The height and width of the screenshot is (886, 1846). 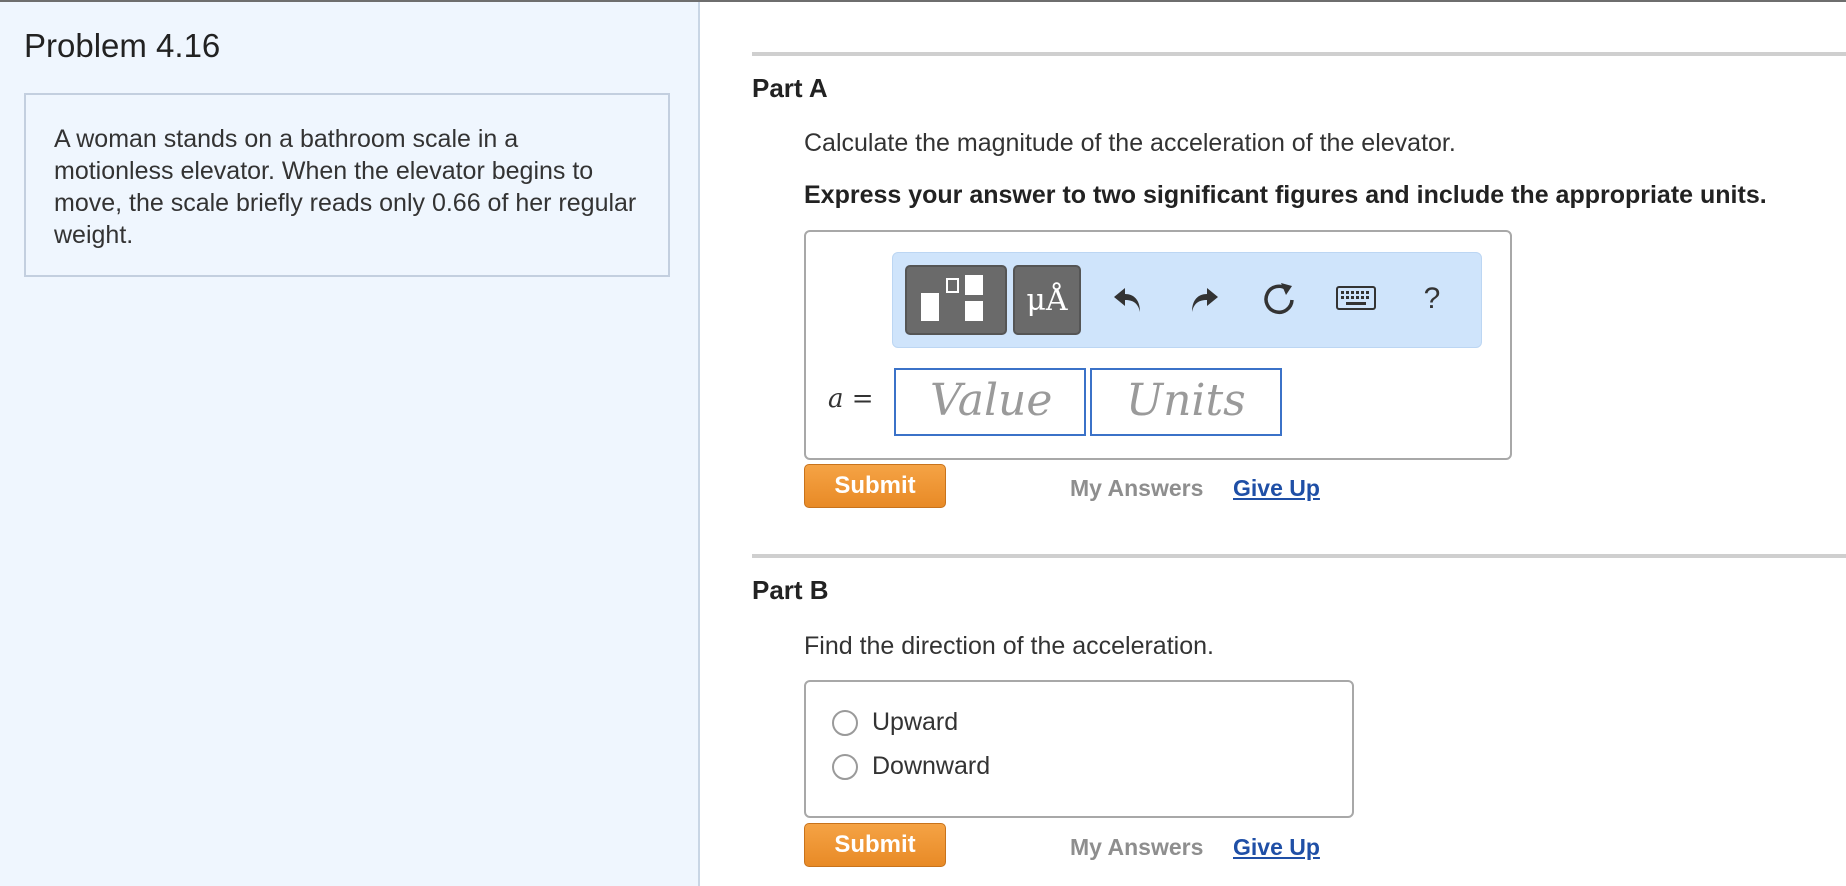 What do you see at coordinates (1079, 749) in the screenshot?
I see `direction-choices: Upward Downward` at bounding box center [1079, 749].